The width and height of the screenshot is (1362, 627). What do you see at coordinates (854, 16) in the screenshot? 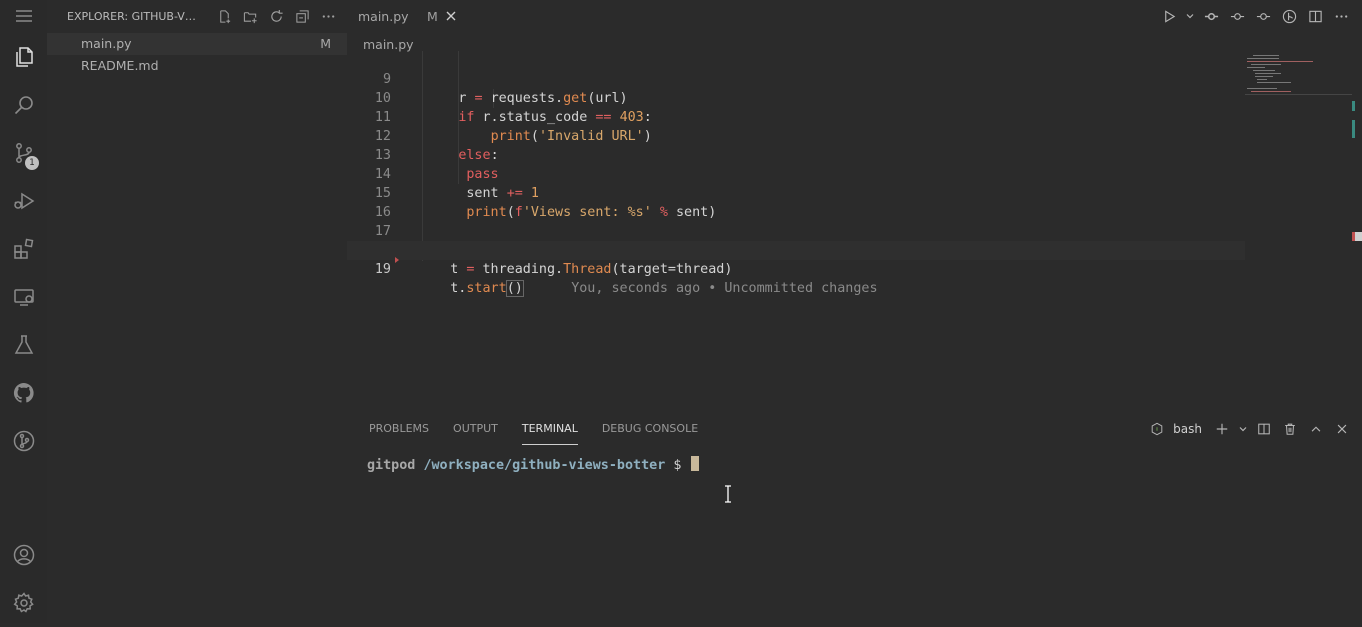
I see `editor-tab-bar: main.py M` at bounding box center [854, 16].